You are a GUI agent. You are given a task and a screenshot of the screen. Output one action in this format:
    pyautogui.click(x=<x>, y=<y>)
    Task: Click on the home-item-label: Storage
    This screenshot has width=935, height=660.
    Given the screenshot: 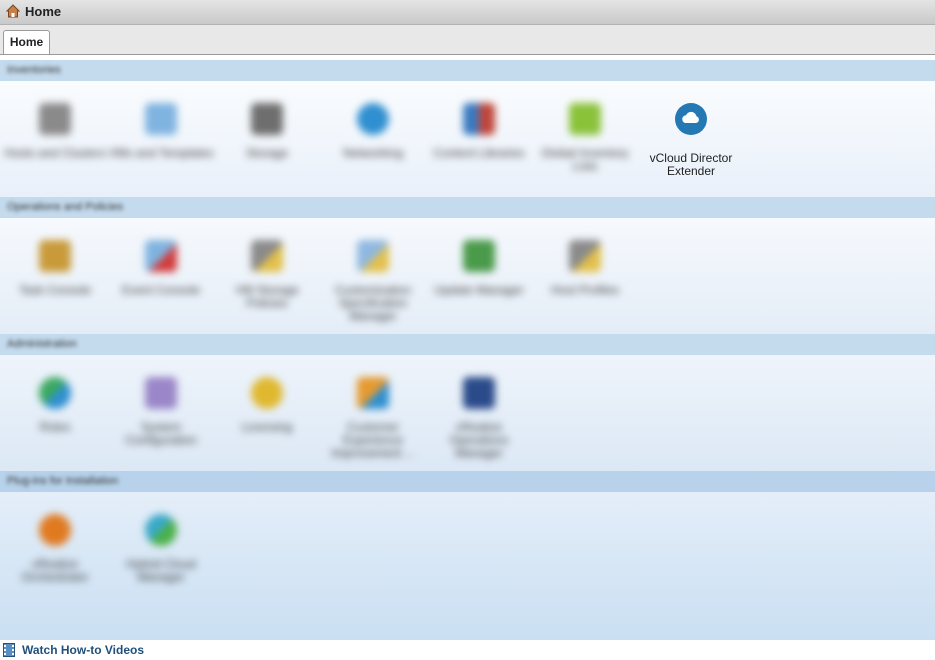 What is the action you would take?
    pyautogui.click(x=267, y=153)
    